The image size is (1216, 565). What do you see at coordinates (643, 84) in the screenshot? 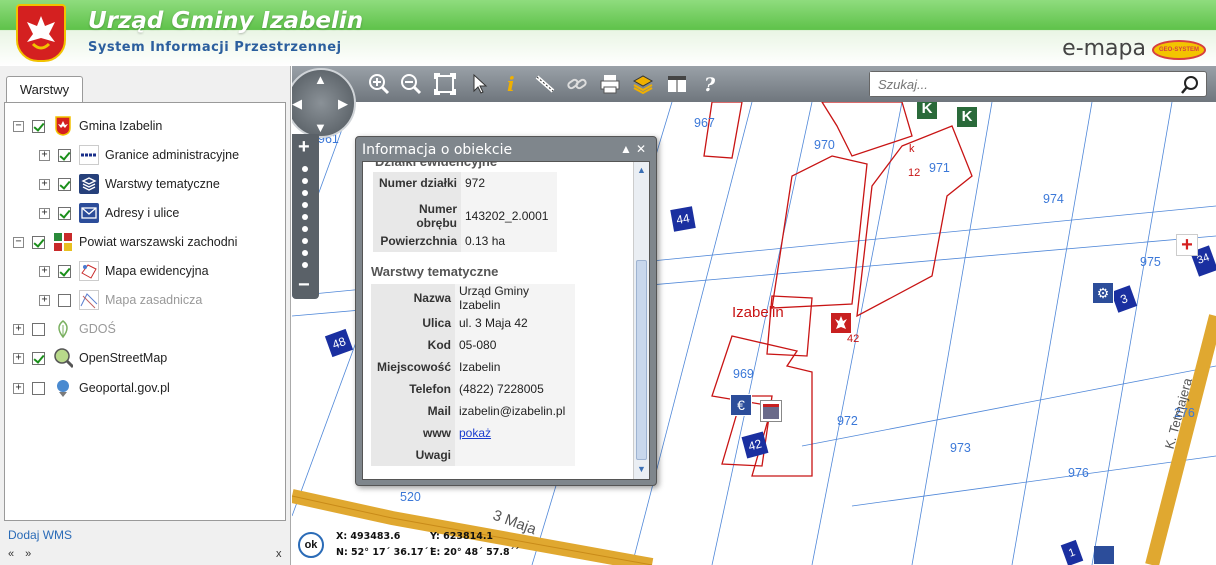
I see `layers-icon` at bounding box center [643, 84].